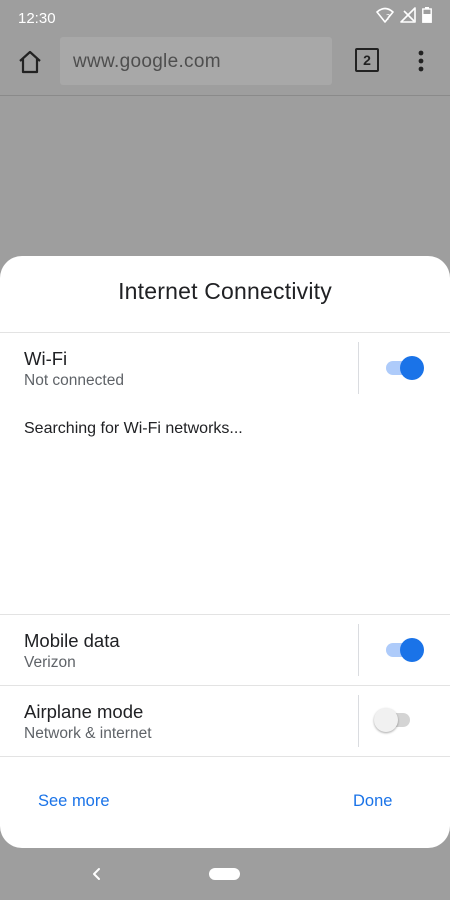 This screenshot has width=450, height=900. Describe the element at coordinates (84, 711) in the screenshot. I see `airplane-mode-label: Airplane mode` at that location.